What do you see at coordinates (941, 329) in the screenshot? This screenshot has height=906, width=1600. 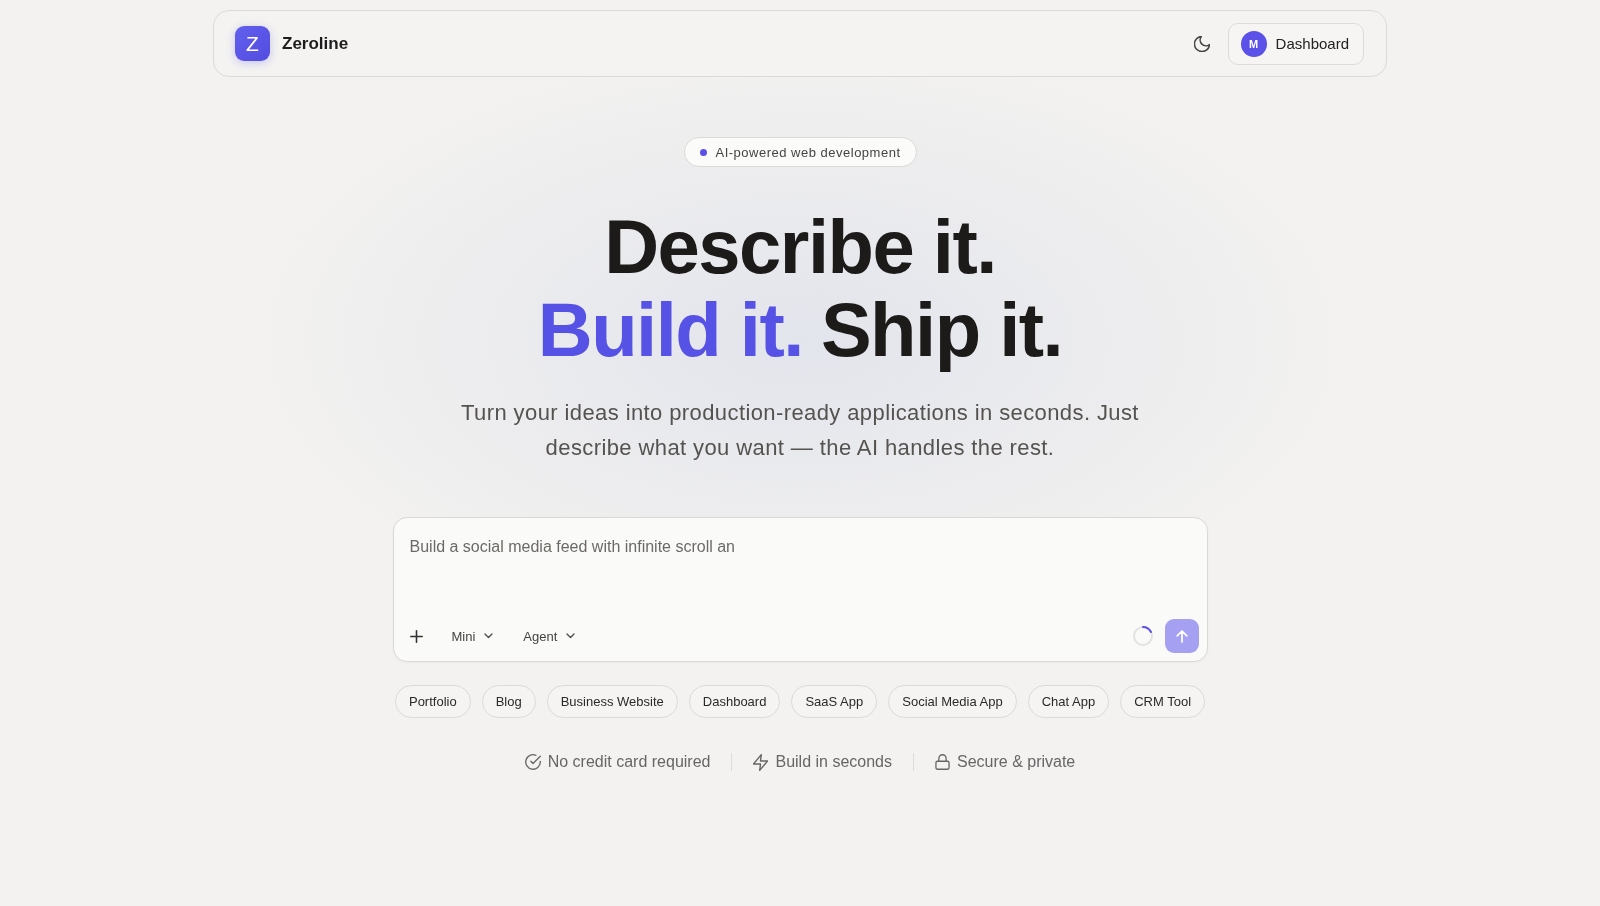 I see `headline-phrase: Ship it.` at bounding box center [941, 329].